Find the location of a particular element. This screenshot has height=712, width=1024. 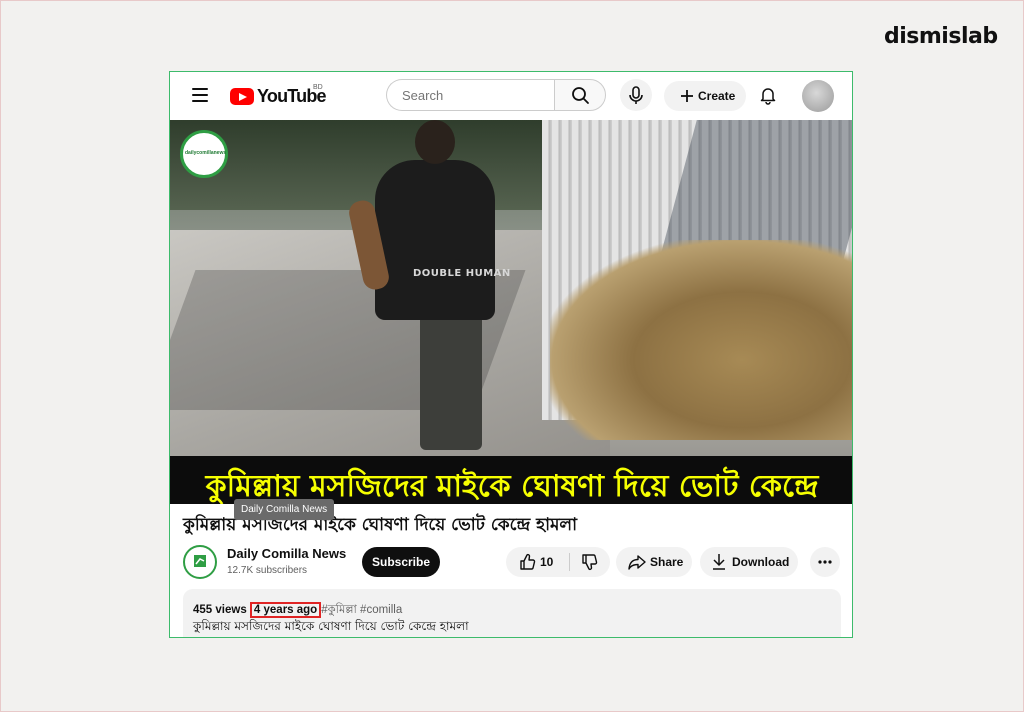

channel-name: Daily Comilla News is located at coordinates (286, 553).